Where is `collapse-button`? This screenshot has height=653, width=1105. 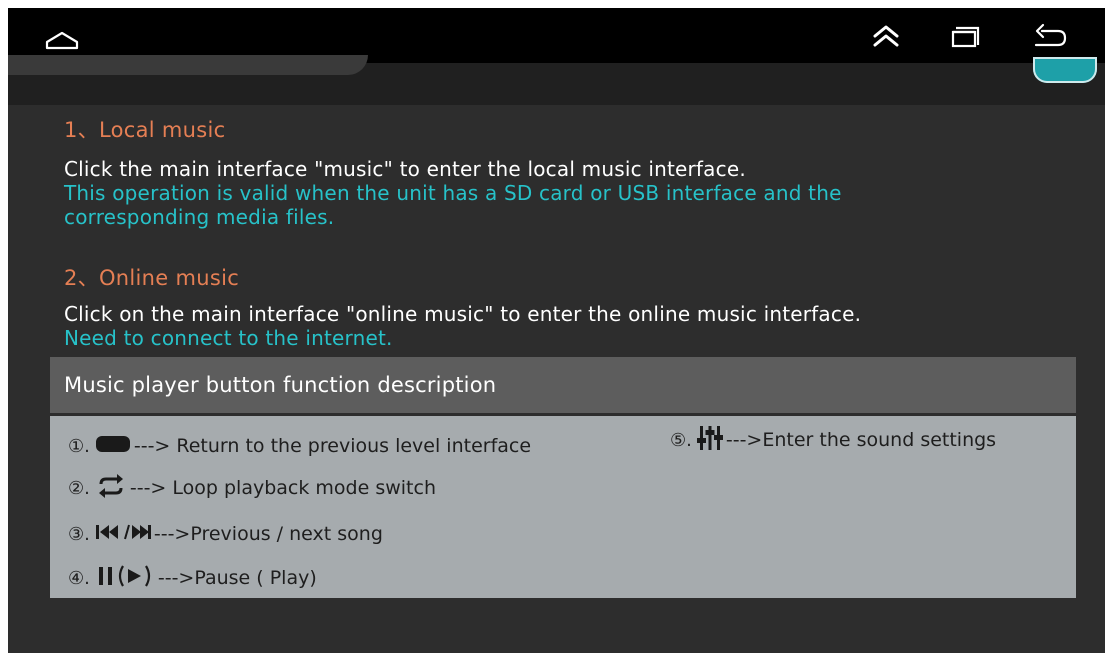
collapse-button is located at coordinates (886, 36).